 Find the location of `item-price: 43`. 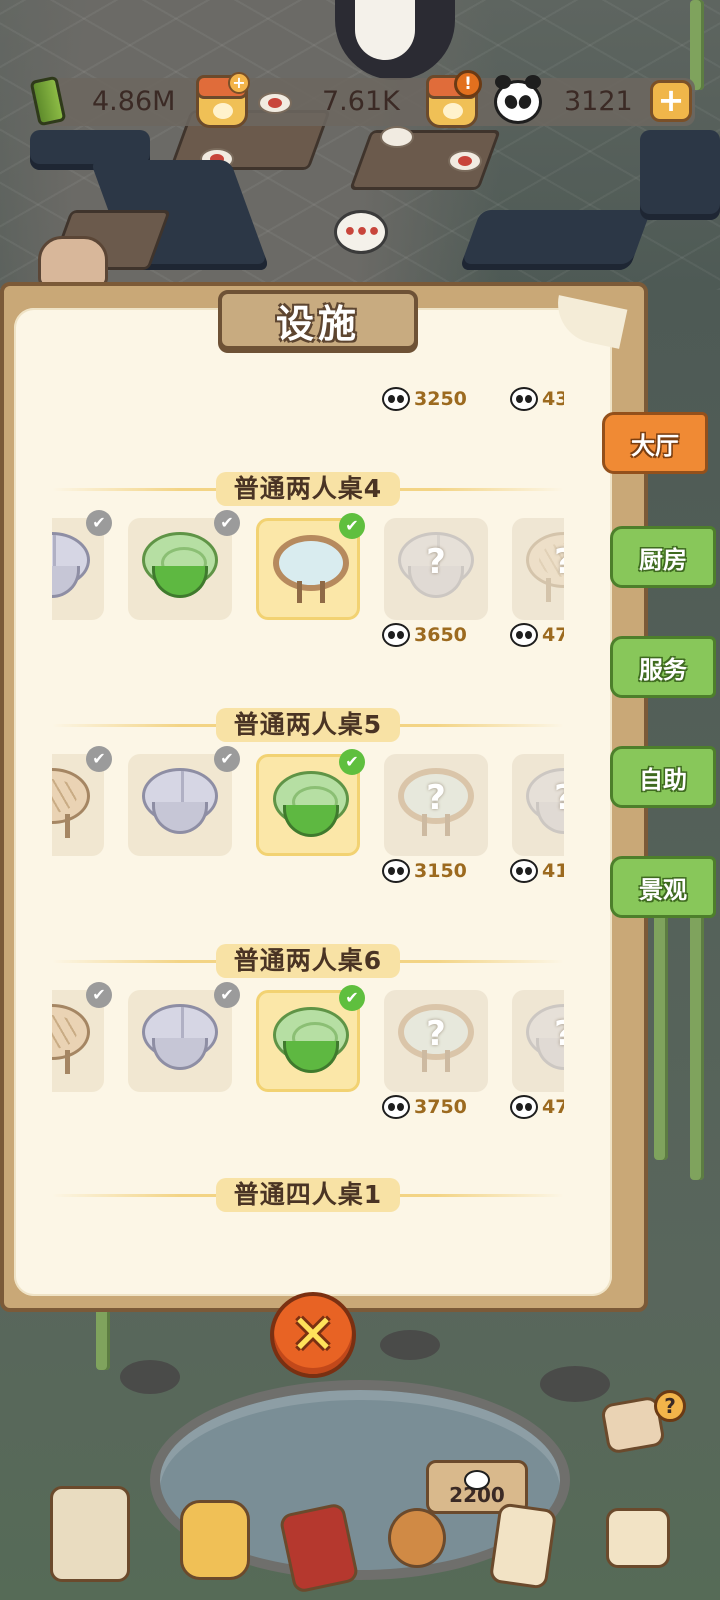

item-price: 43 is located at coordinates (537, 399).